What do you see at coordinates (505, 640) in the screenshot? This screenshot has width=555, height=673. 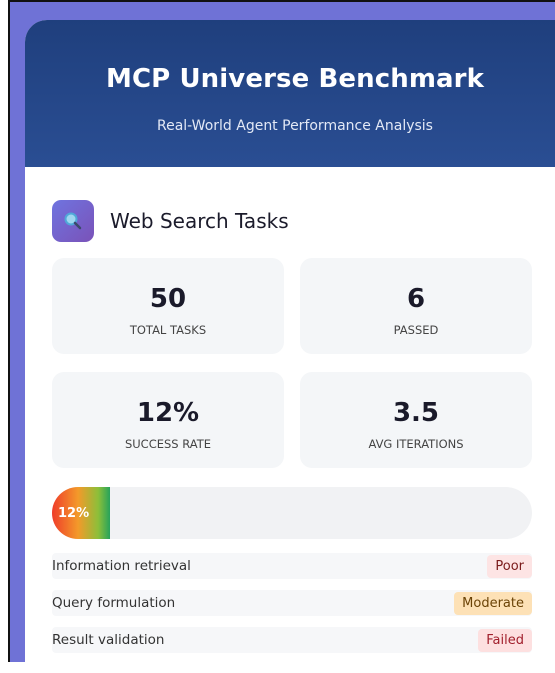 I see `status-badge: Failed` at bounding box center [505, 640].